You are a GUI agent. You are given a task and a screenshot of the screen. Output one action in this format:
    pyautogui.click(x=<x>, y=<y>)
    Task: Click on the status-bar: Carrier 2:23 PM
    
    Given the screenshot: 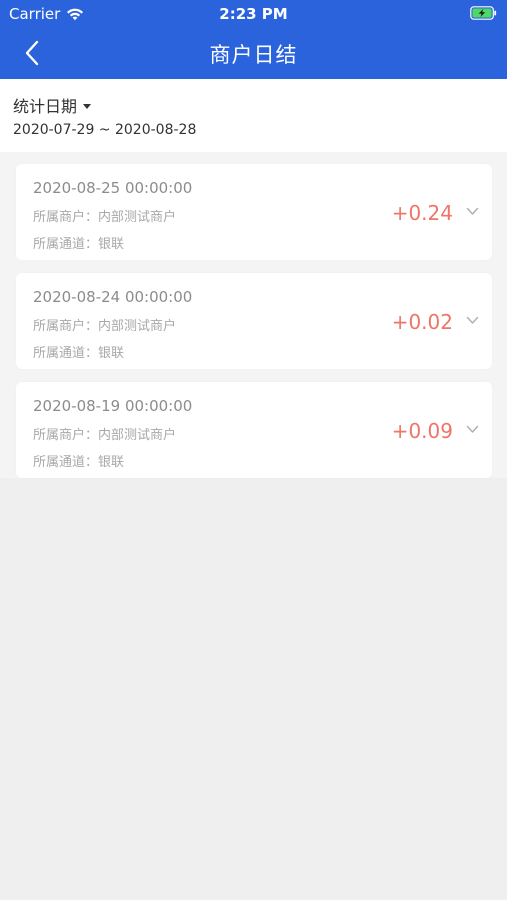 What is the action you would take?
    pyautogui.click(x=253, y=14)
    